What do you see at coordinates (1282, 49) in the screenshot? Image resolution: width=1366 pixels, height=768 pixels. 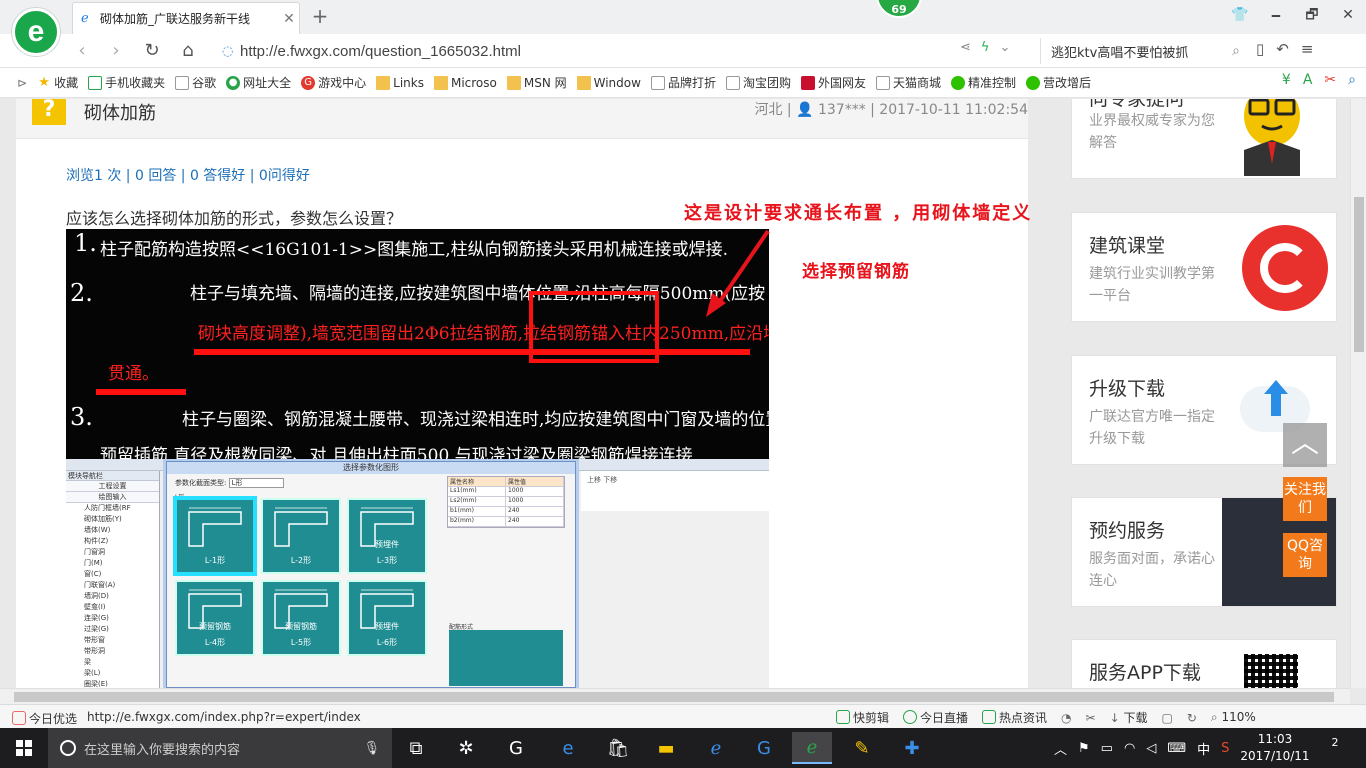 I see `undo-icon: ↶` at bounding box center [1282, 49].